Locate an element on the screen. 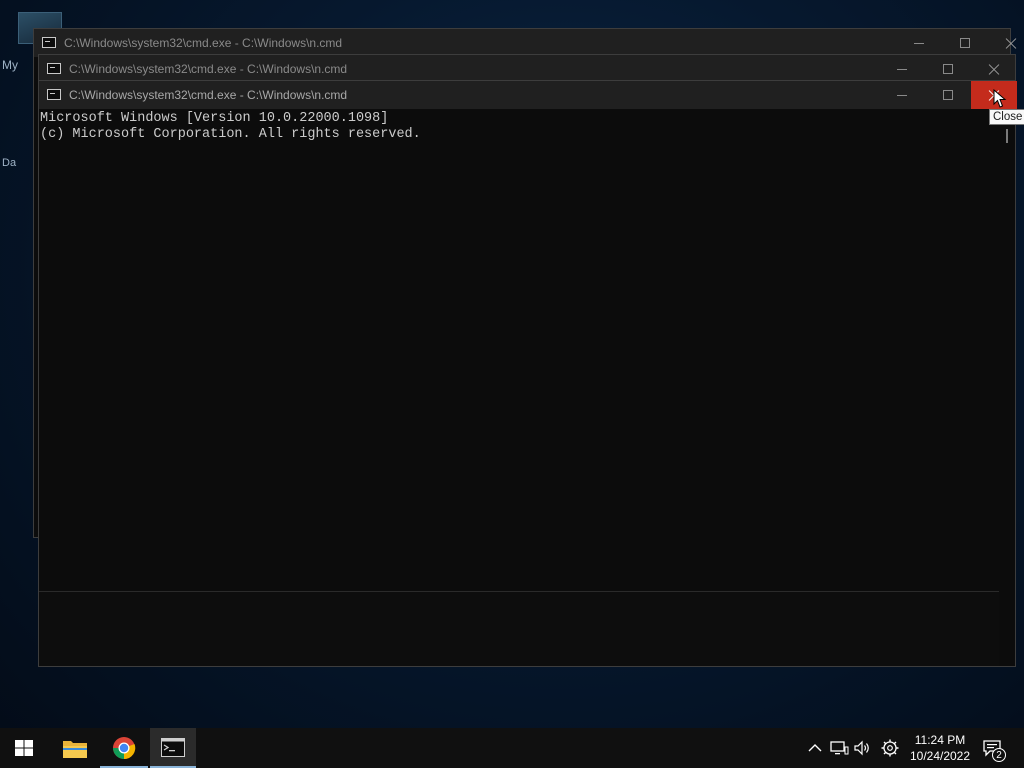 The height and width of the screenshot is (768, 1024). taskbar-chrome is located at coordinates (124, 748).